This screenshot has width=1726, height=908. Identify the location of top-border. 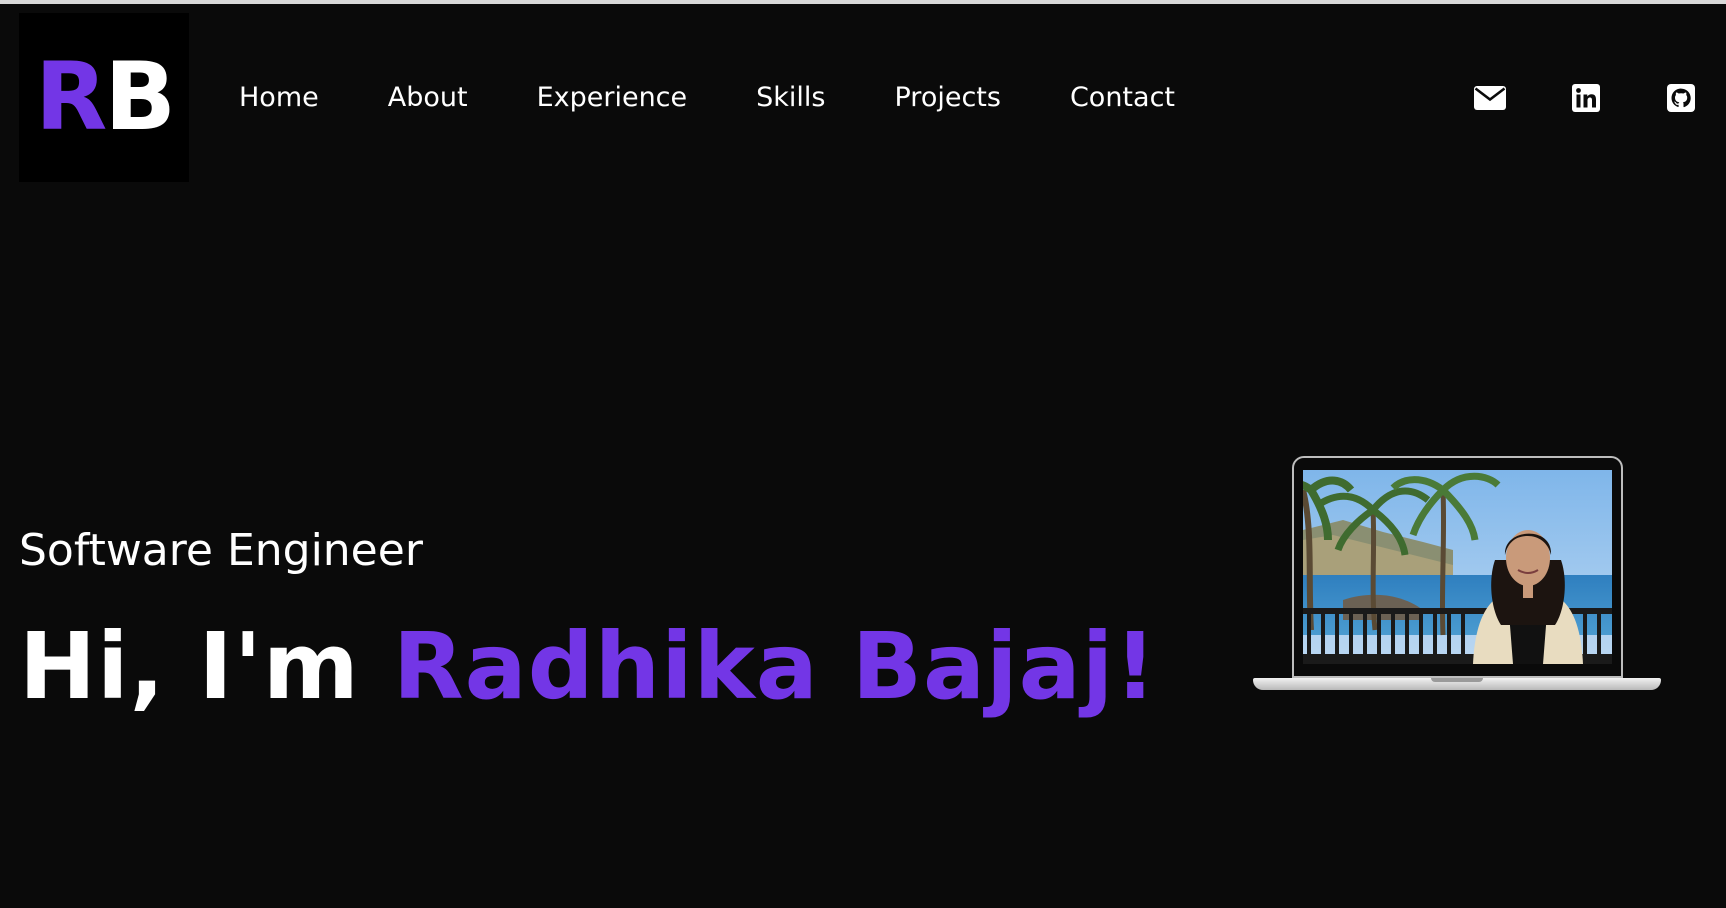
(863, 2).